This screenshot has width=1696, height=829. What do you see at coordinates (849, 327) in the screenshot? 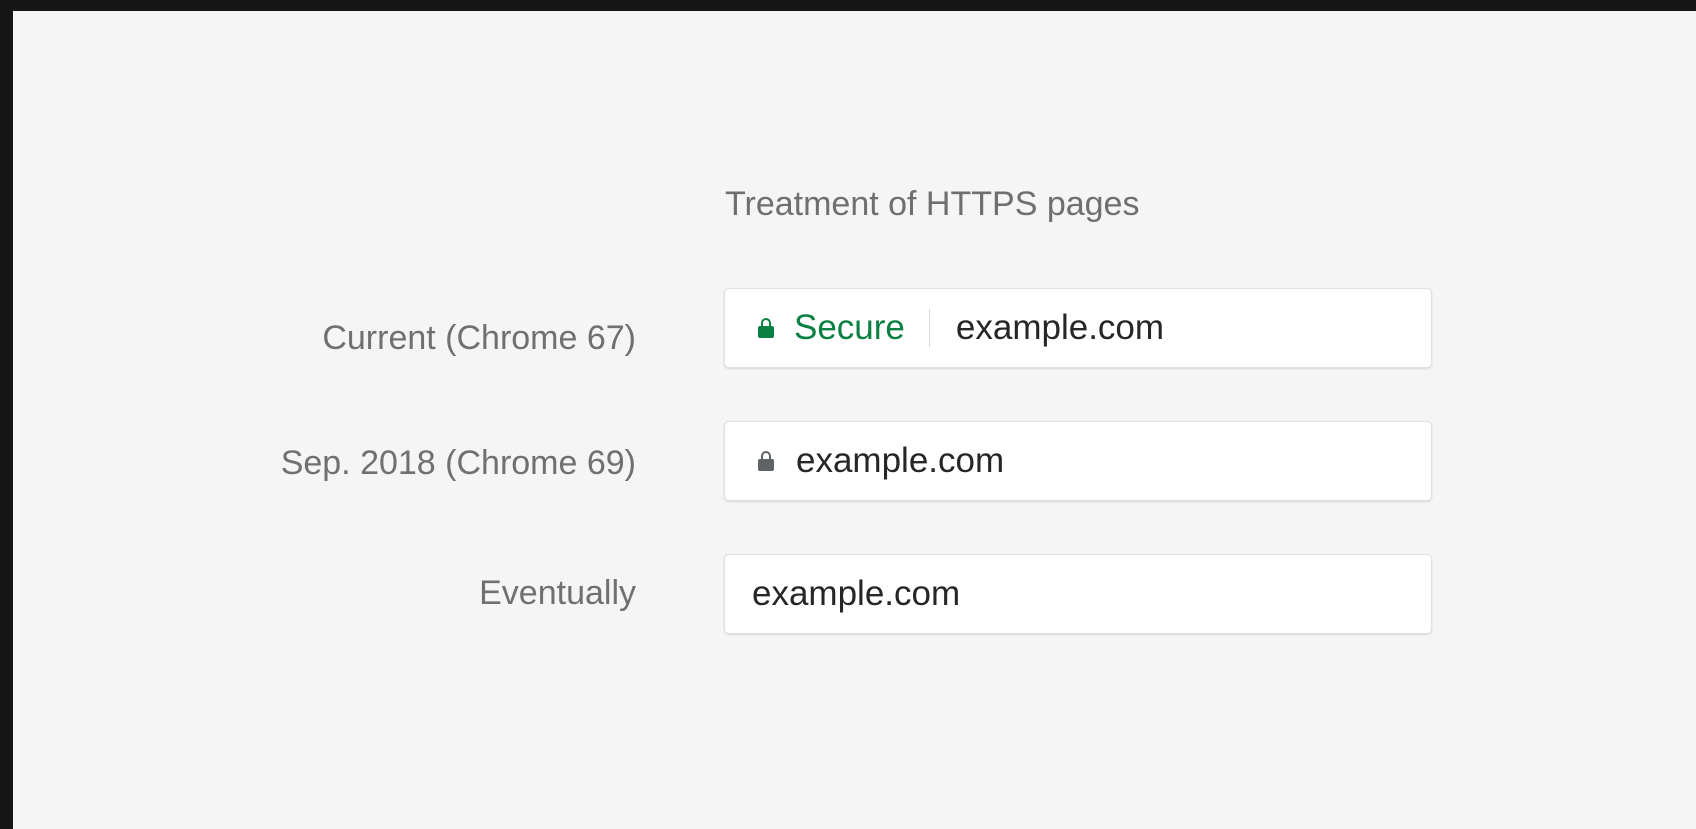
I see `secure-label: Secure` at bounding box center [849, 327].